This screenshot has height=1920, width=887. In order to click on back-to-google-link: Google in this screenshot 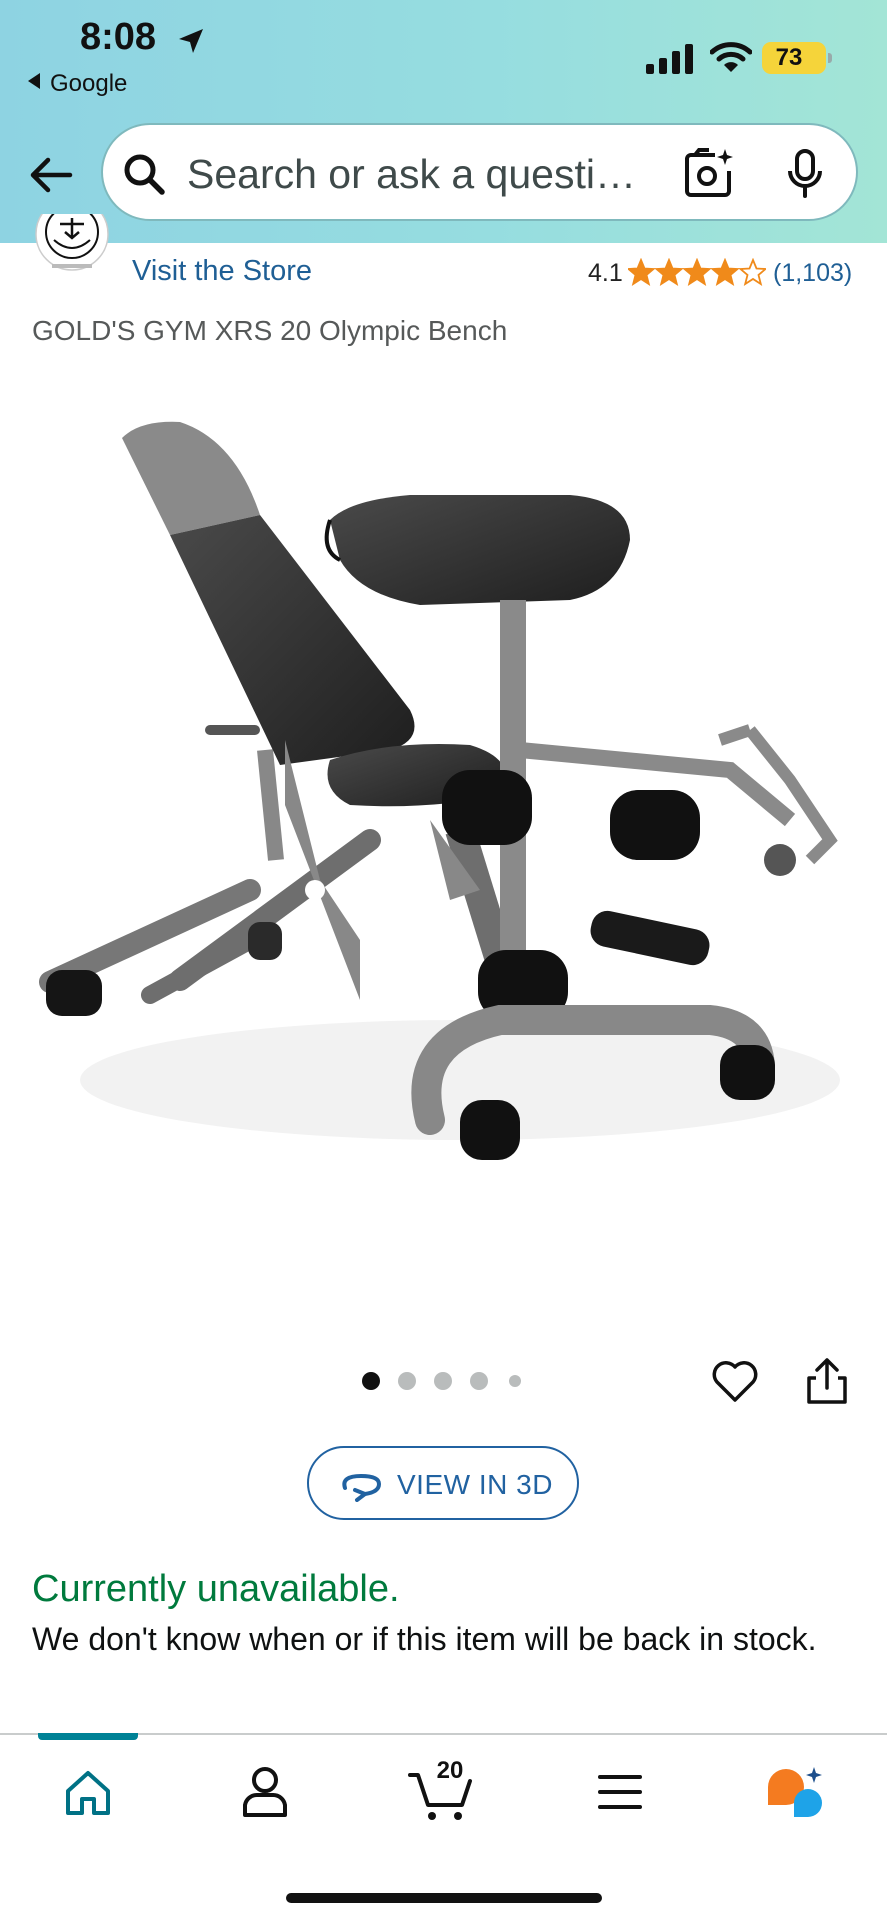, I will do `click(77, 84)`.